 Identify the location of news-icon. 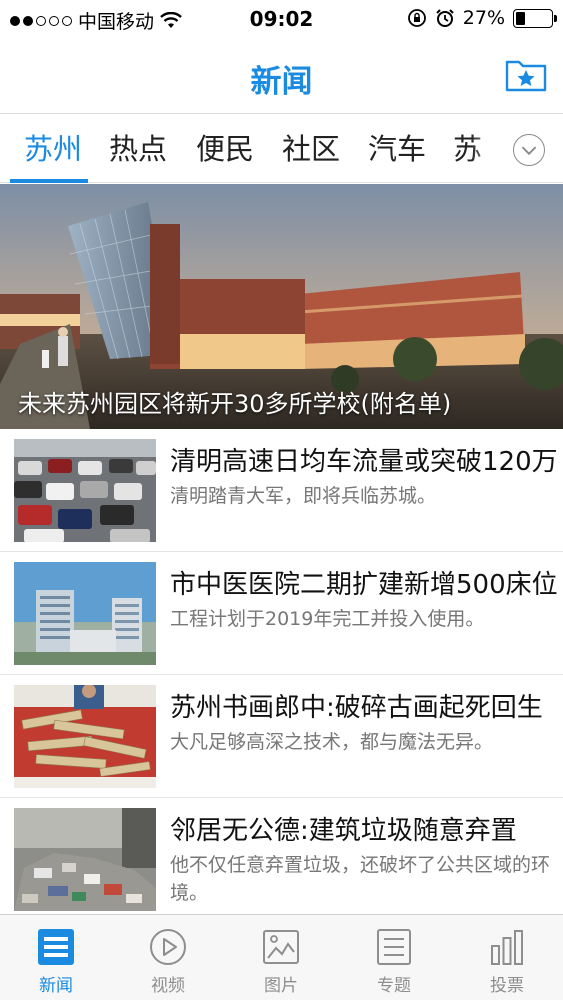
(56, 947).